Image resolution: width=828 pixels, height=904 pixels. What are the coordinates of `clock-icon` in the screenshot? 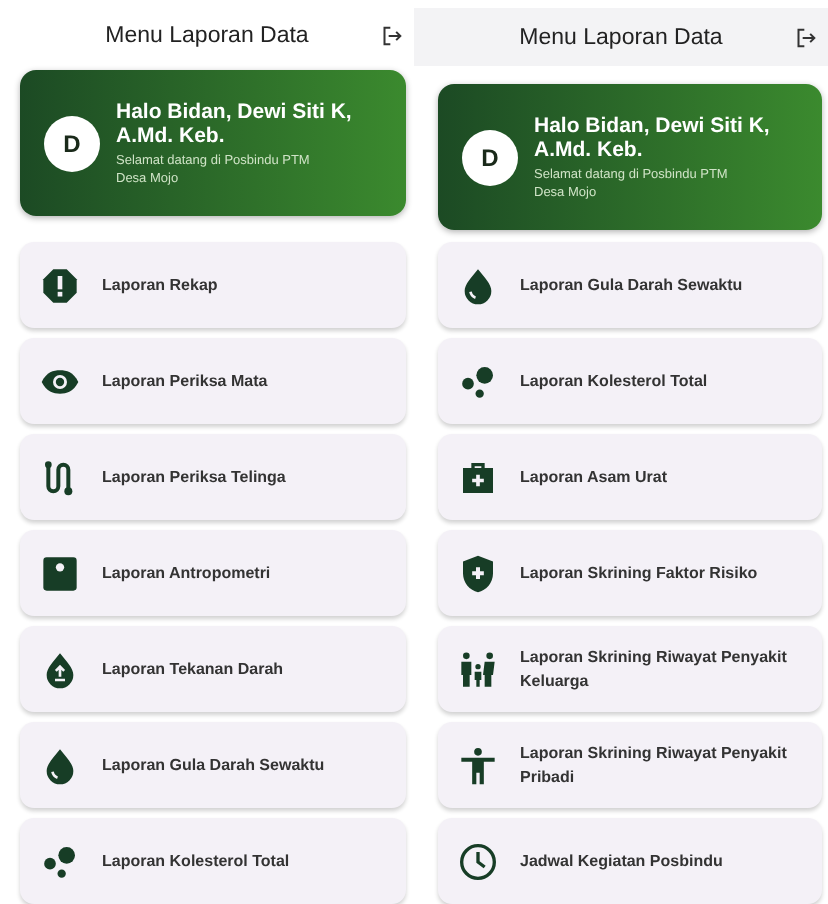 It's located at (478, 861).